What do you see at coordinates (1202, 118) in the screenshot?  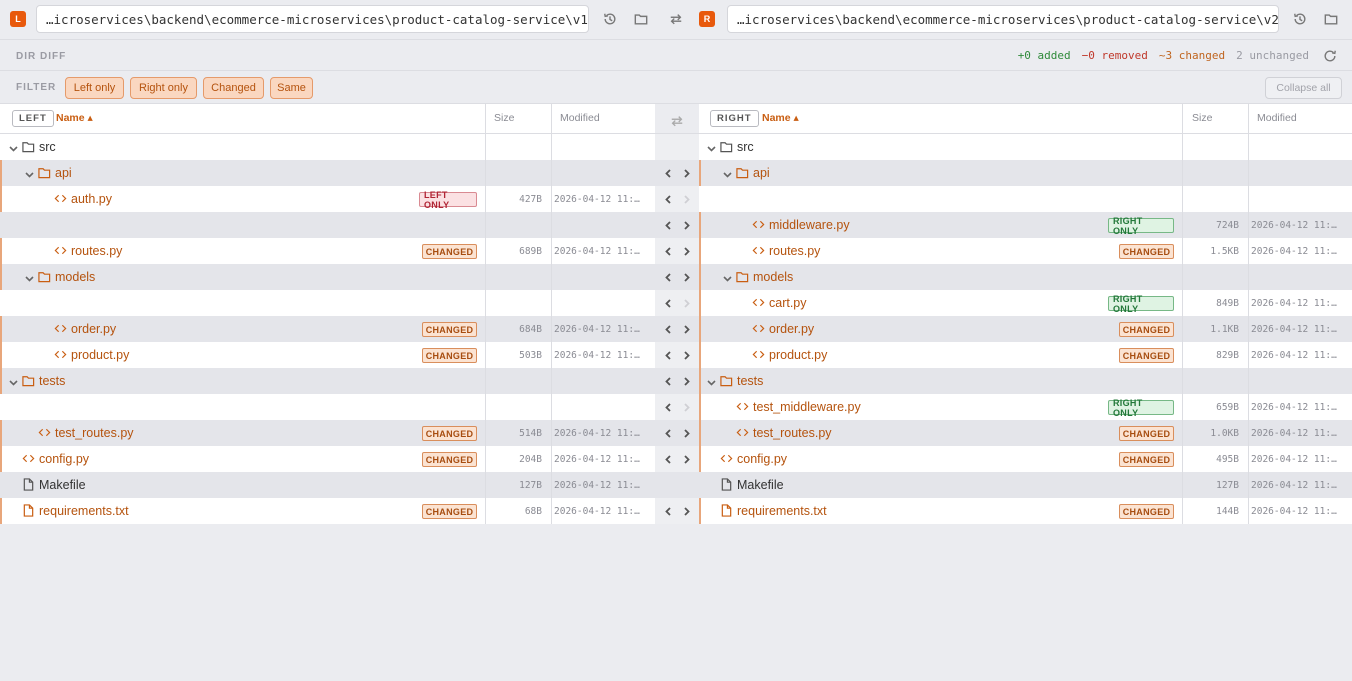 I see `right-size-column-header: Size` at bounding box center [1202, 118].